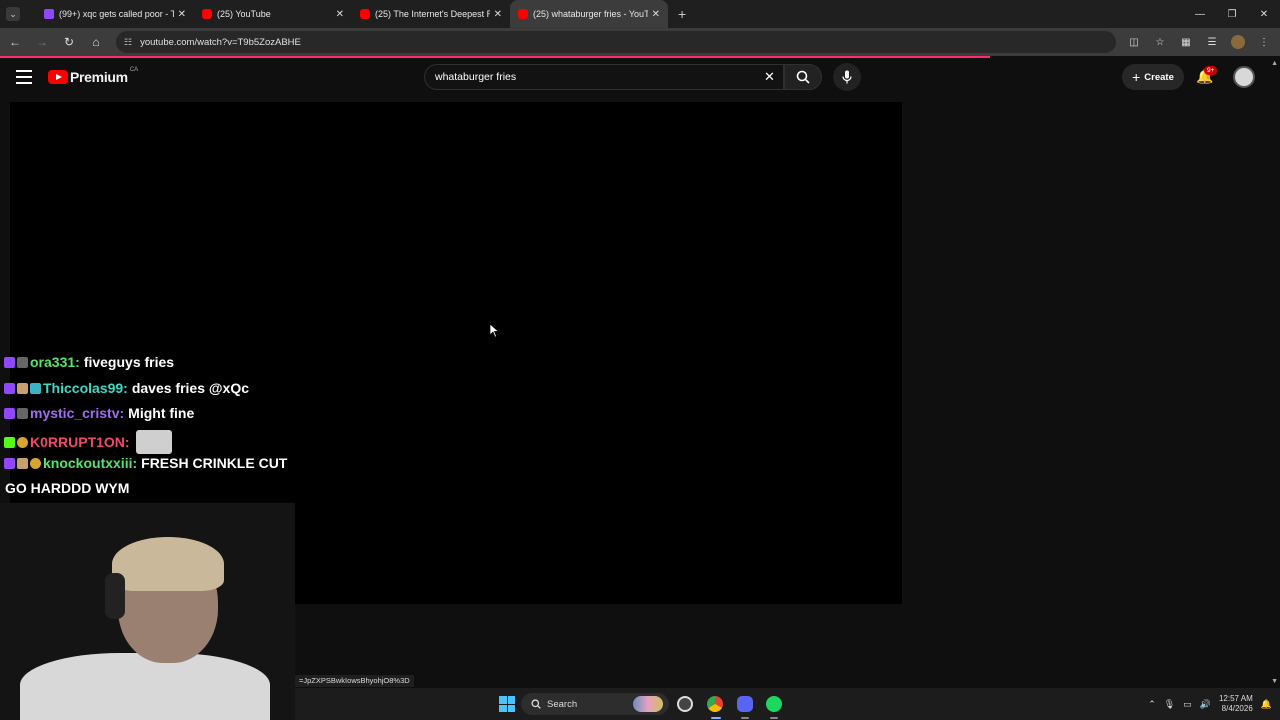 The height and width of the screenshot is (720, 1280). What do you see at coordinates (648, 704) in the screenshot?
I see `search-highlight-icon` at bounding box center [648, 704].